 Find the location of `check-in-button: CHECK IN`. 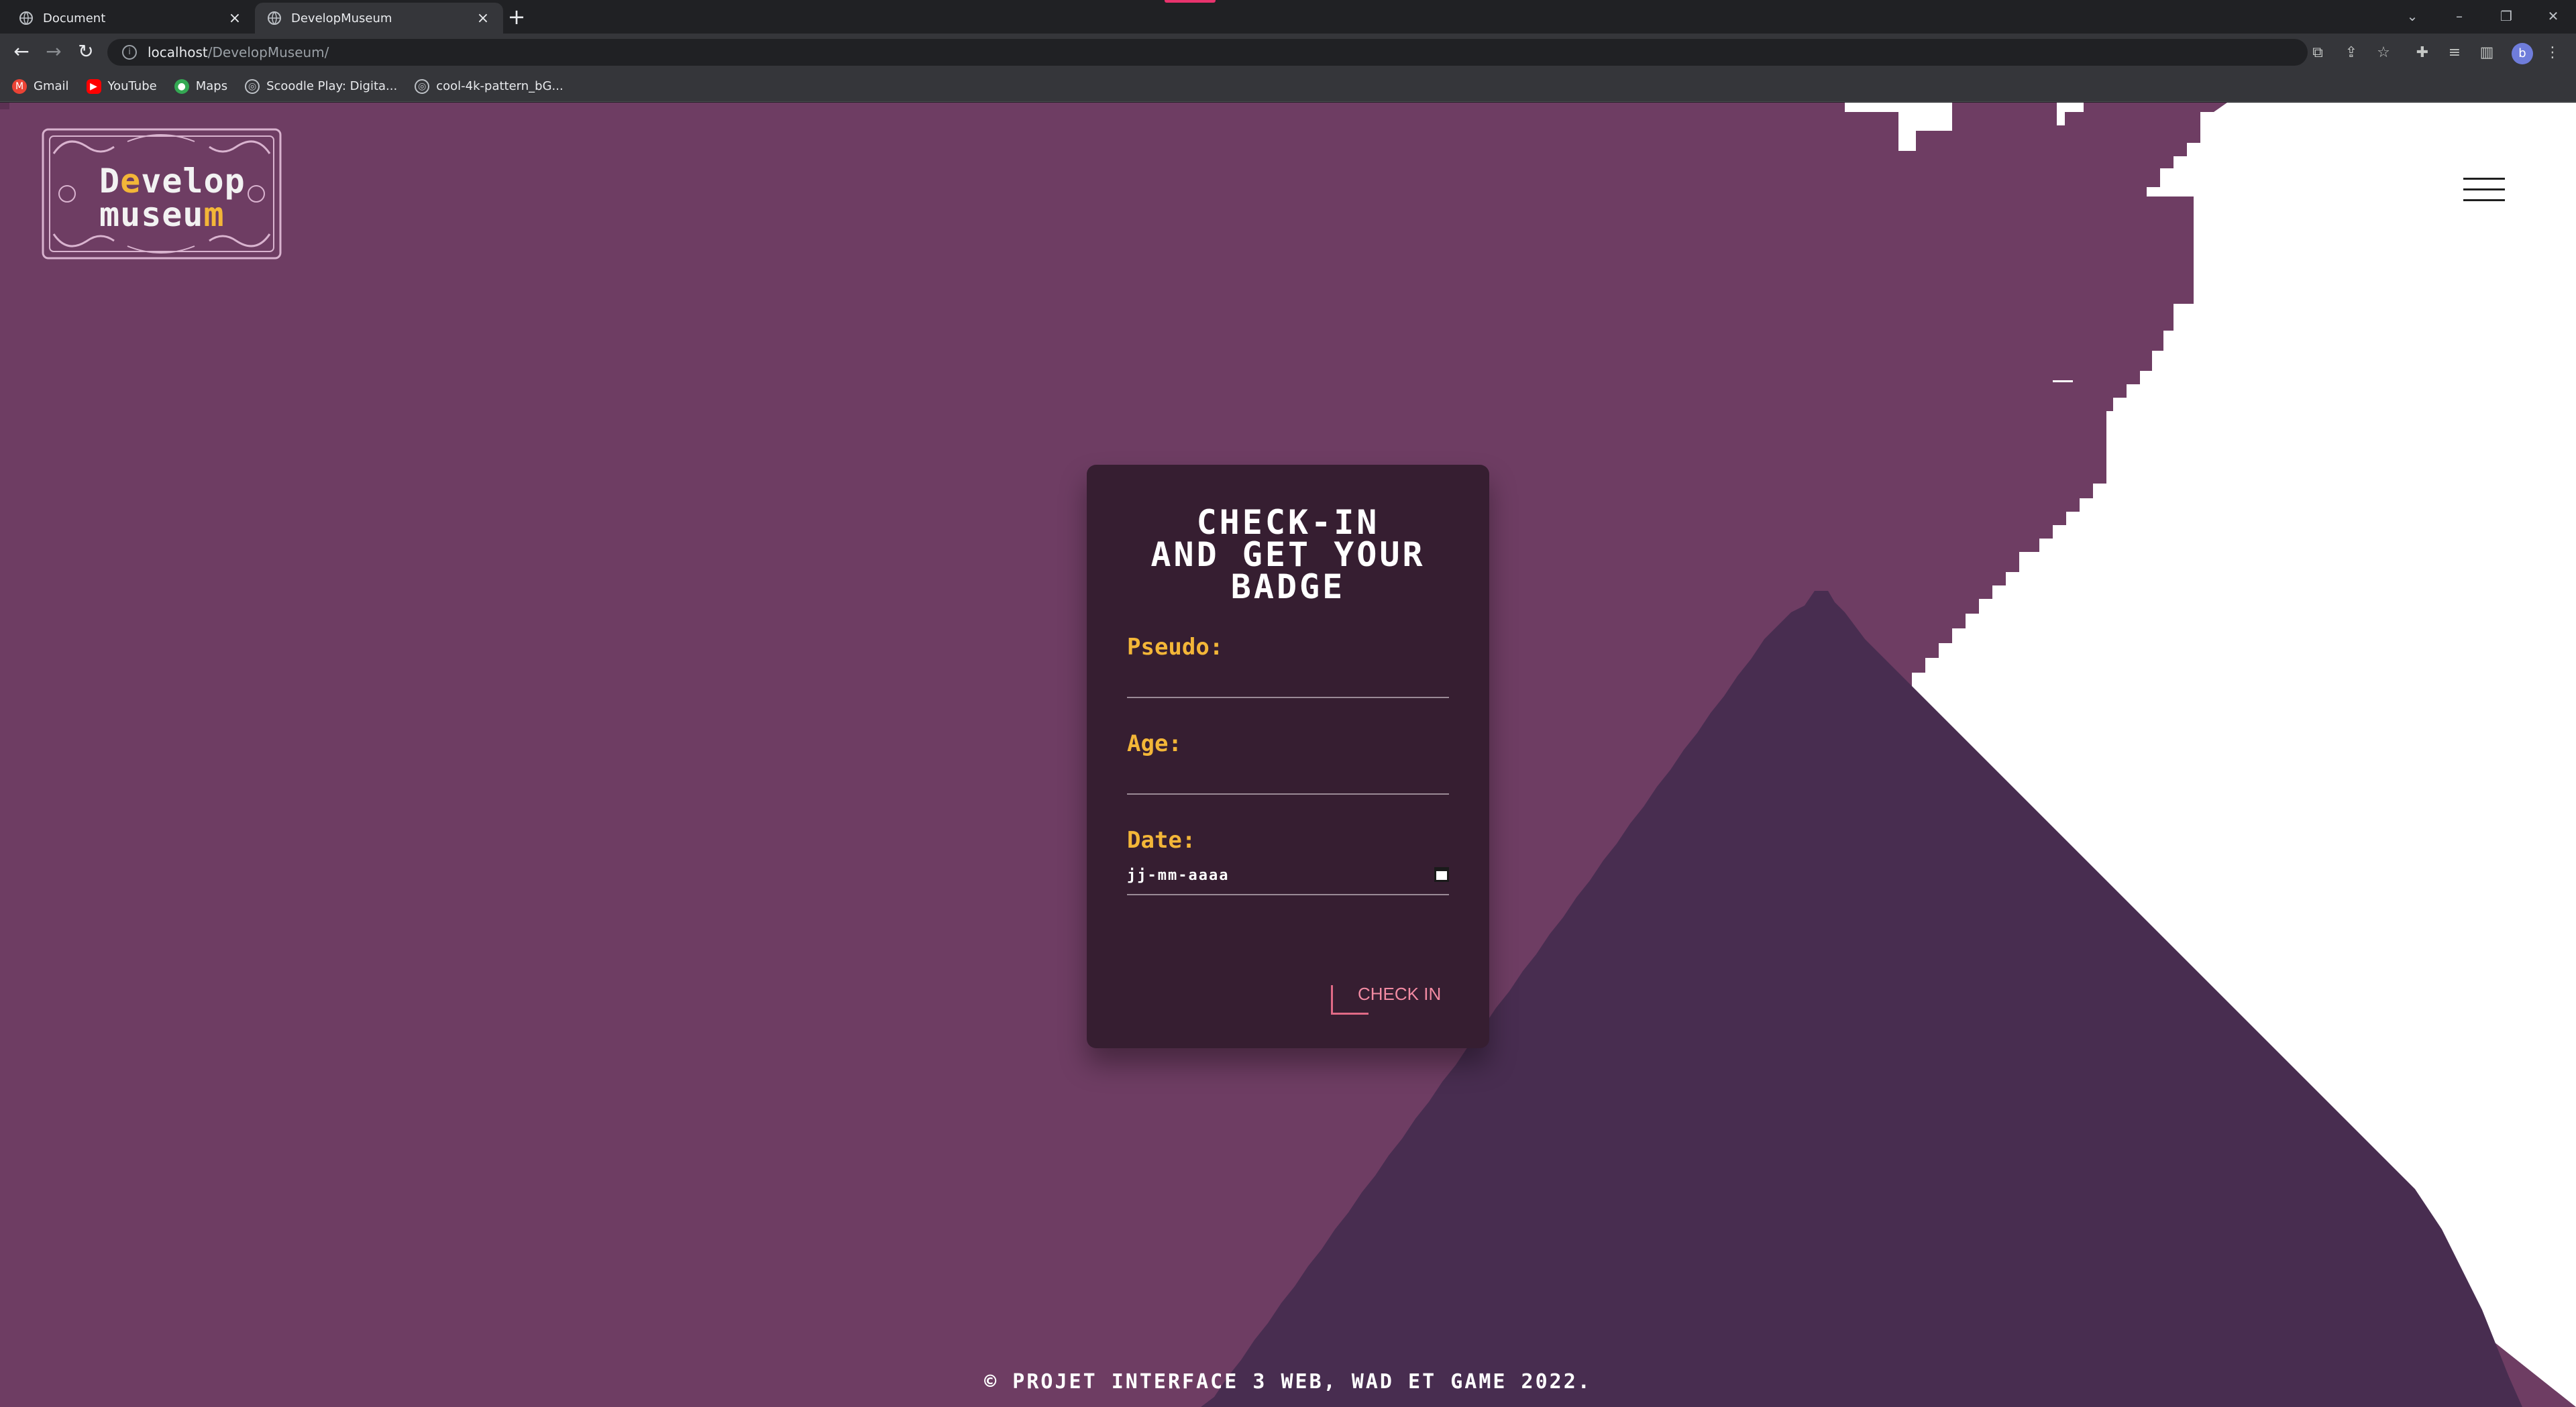

check-in-button: CHECK IN is located at coordinates (1390, 996).